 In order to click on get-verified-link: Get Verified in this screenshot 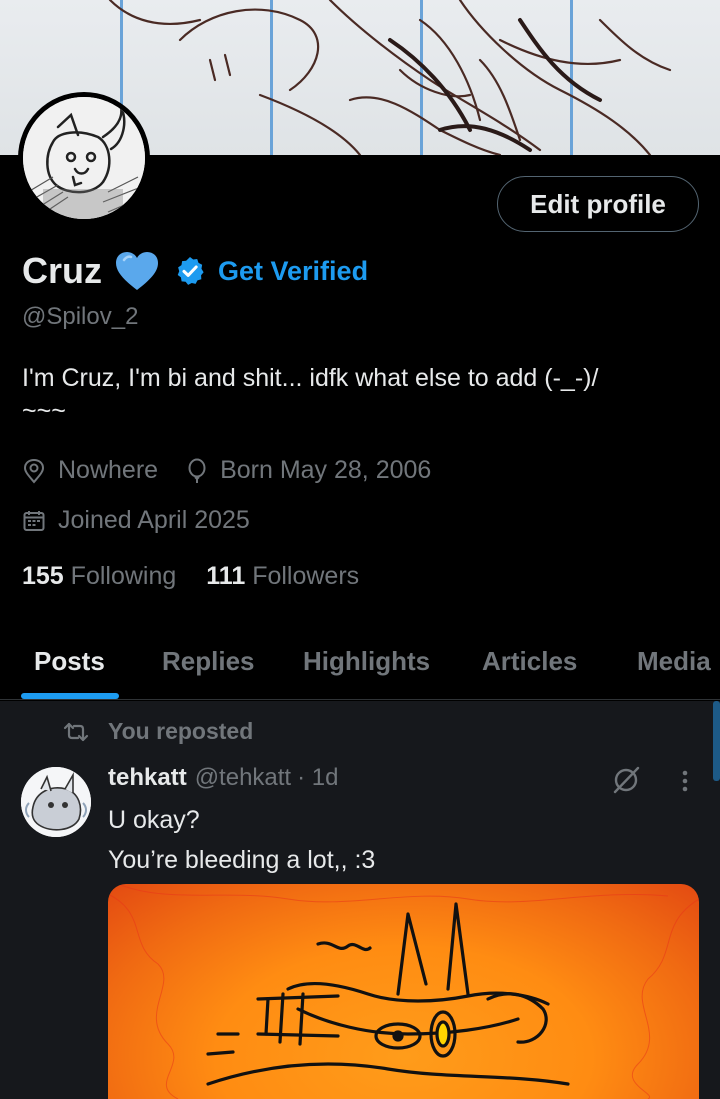, I will do `click(293, 271)`.